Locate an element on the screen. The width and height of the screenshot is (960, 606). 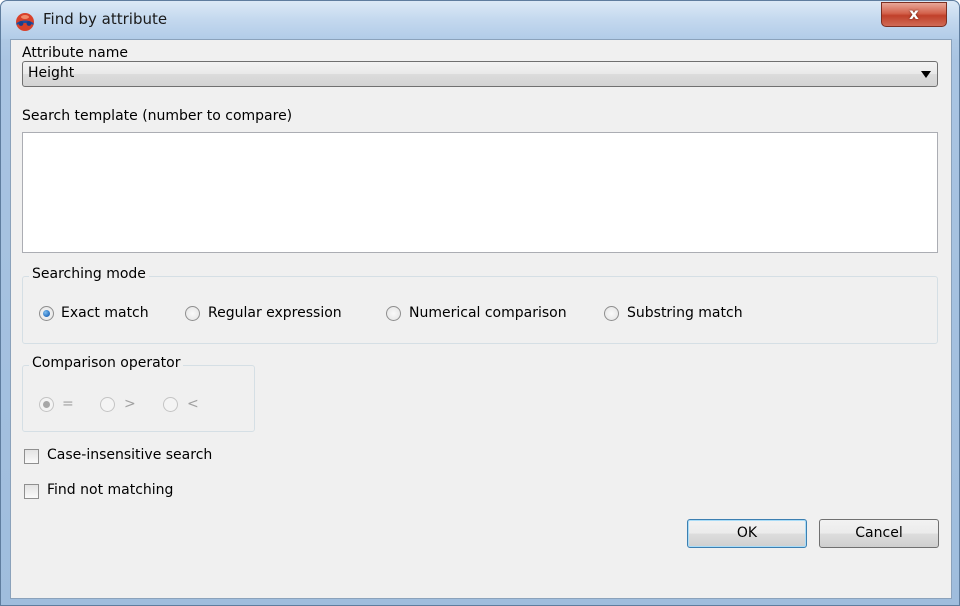
attribute-name-value: Height is located at coordinates (51, 73).